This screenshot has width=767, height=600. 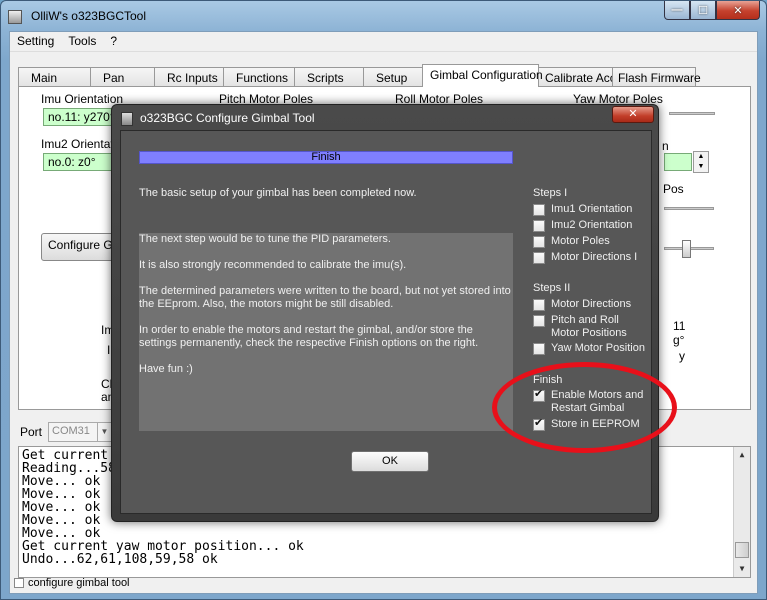 I want to click on ok-button: OK, so click(x=390, y=461).